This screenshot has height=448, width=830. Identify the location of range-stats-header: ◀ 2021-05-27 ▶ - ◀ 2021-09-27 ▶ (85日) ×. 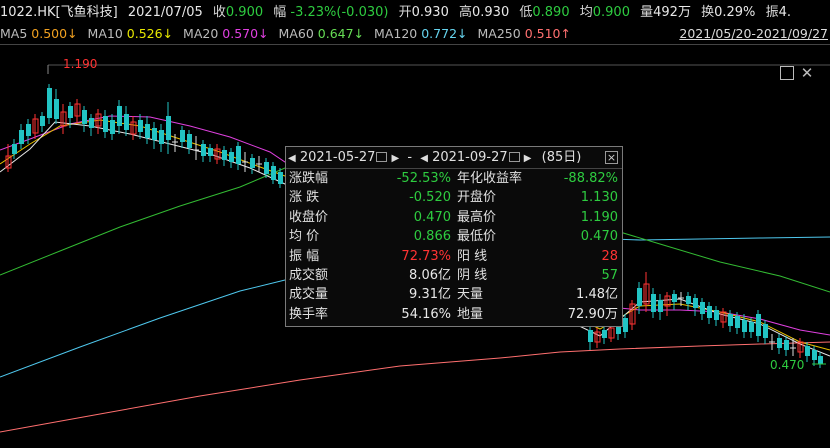
(454, 158).